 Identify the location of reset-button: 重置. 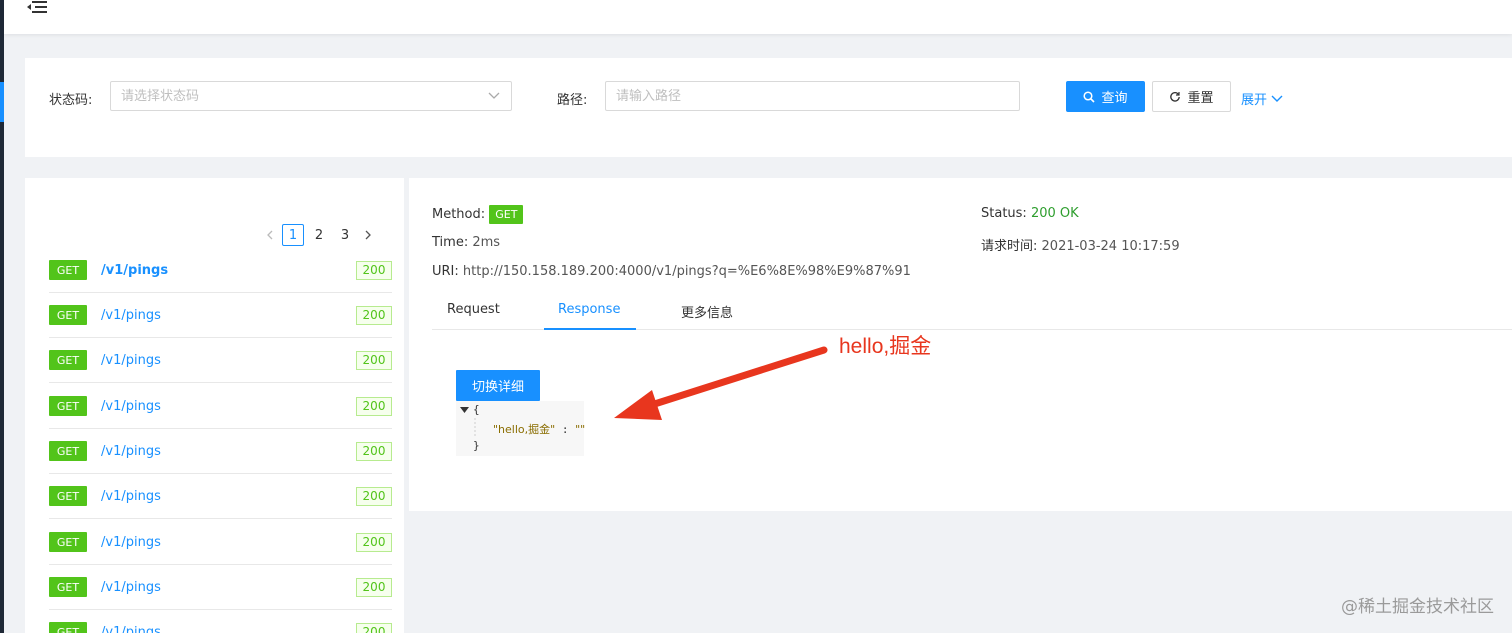
(1191, 96).